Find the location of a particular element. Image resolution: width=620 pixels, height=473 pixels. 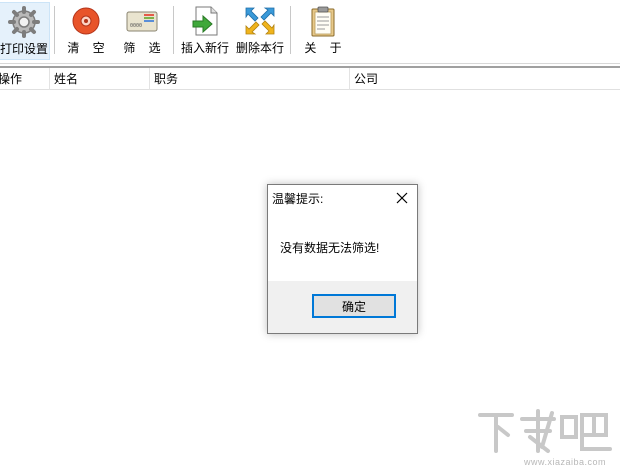

toolbar: 打印设置 清 空 0000 筛 选 插入新行 删除本行 关 于 is located at coordinates (310, 32).